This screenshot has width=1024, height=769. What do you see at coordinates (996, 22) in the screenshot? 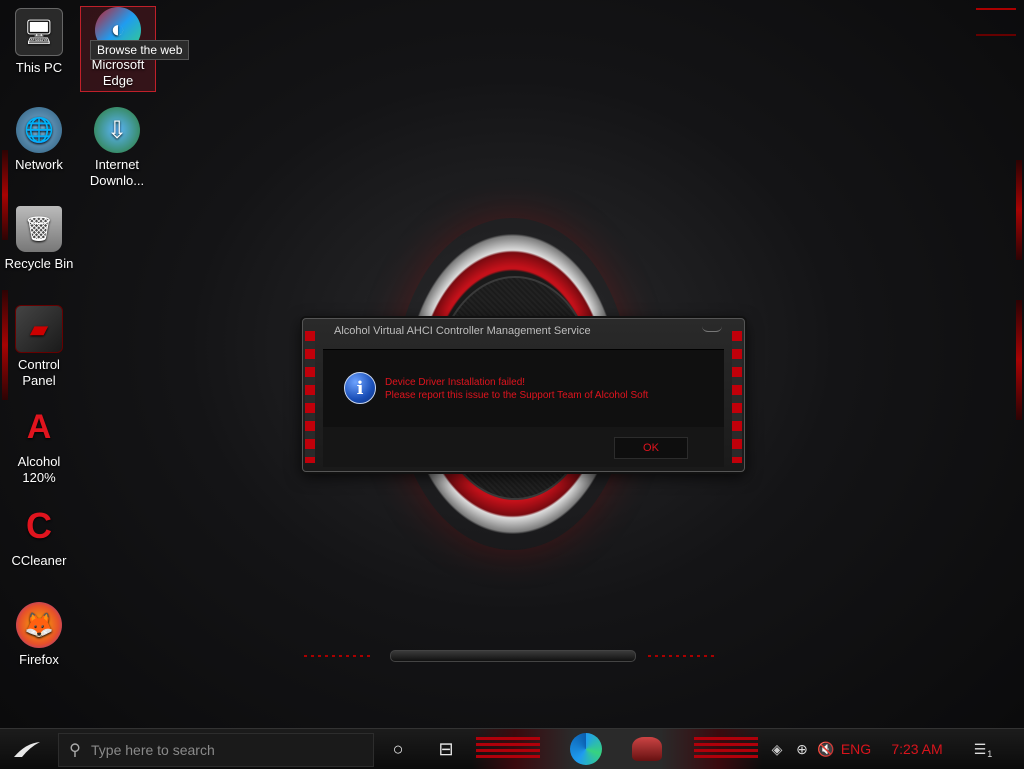
I see `corner-decoration` at bounding box center [996, 22].